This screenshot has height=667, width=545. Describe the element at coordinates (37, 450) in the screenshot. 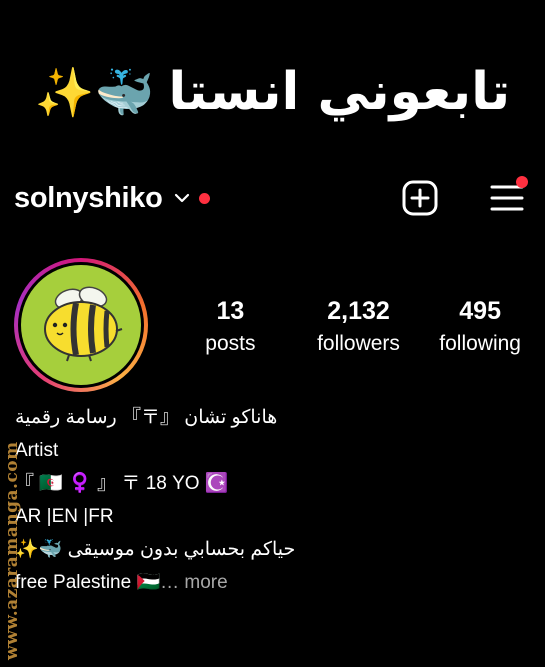

I see `category-label: Artist` at that location.